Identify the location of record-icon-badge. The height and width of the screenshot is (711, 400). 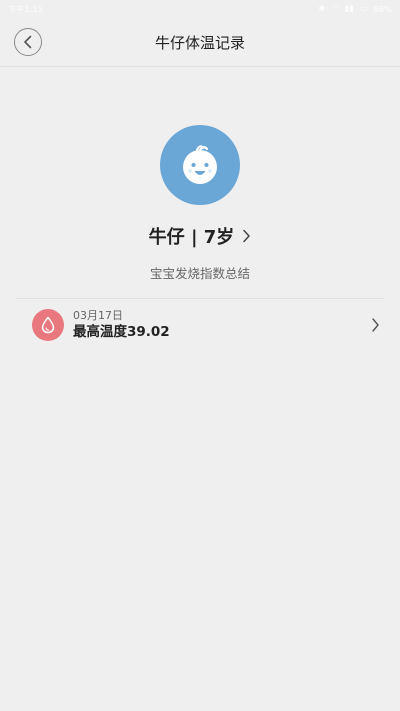
(48, 325).